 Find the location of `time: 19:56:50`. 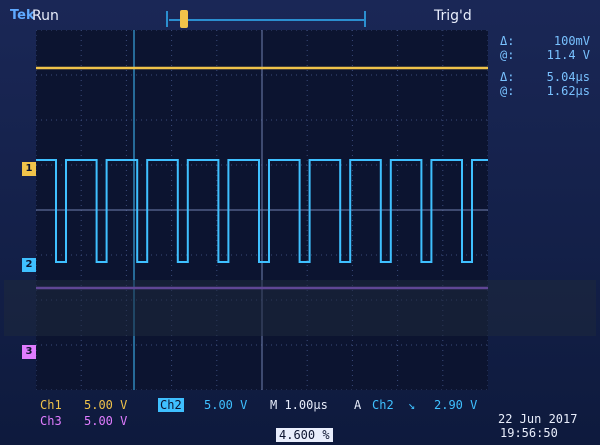

time: 19:56:50 is located at coordinates (529, 433).